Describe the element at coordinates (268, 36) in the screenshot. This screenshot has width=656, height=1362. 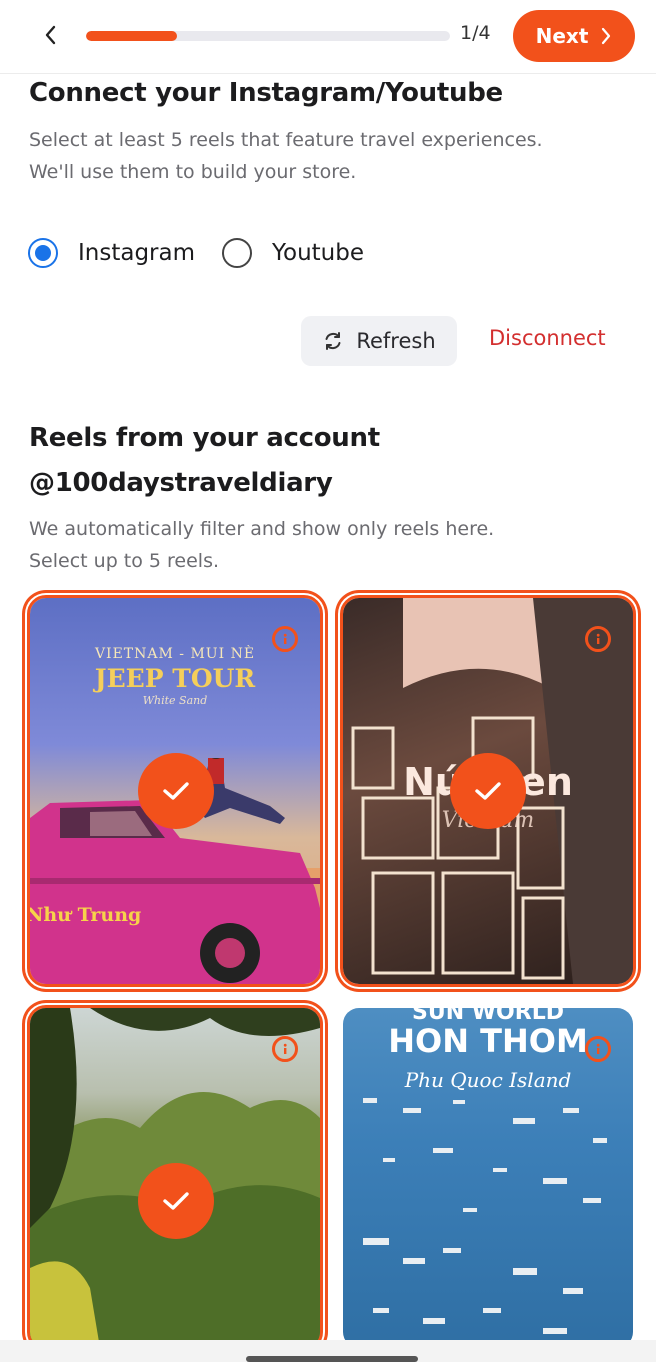
I see `progress-bar` at that location.